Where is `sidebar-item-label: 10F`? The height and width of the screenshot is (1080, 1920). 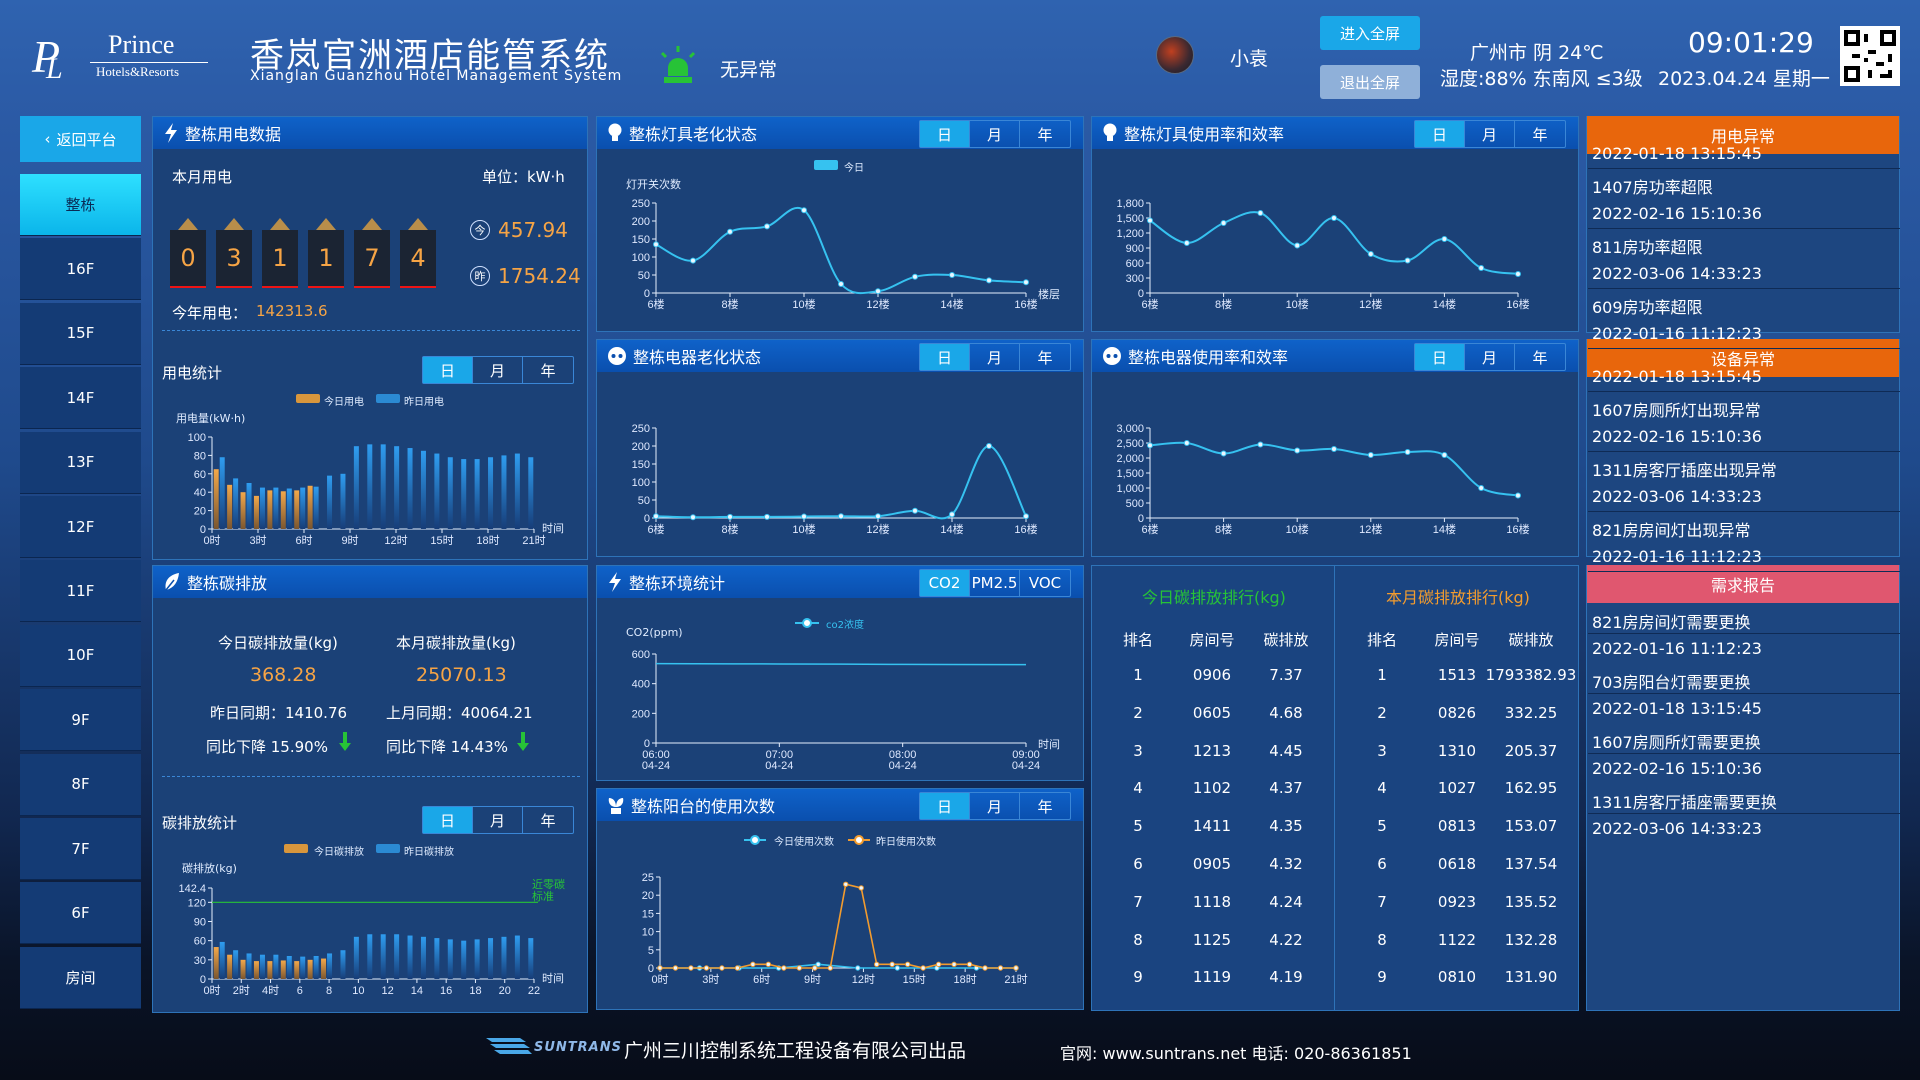 sidebar-item-label: 10F is located at coordinates (80, 655).